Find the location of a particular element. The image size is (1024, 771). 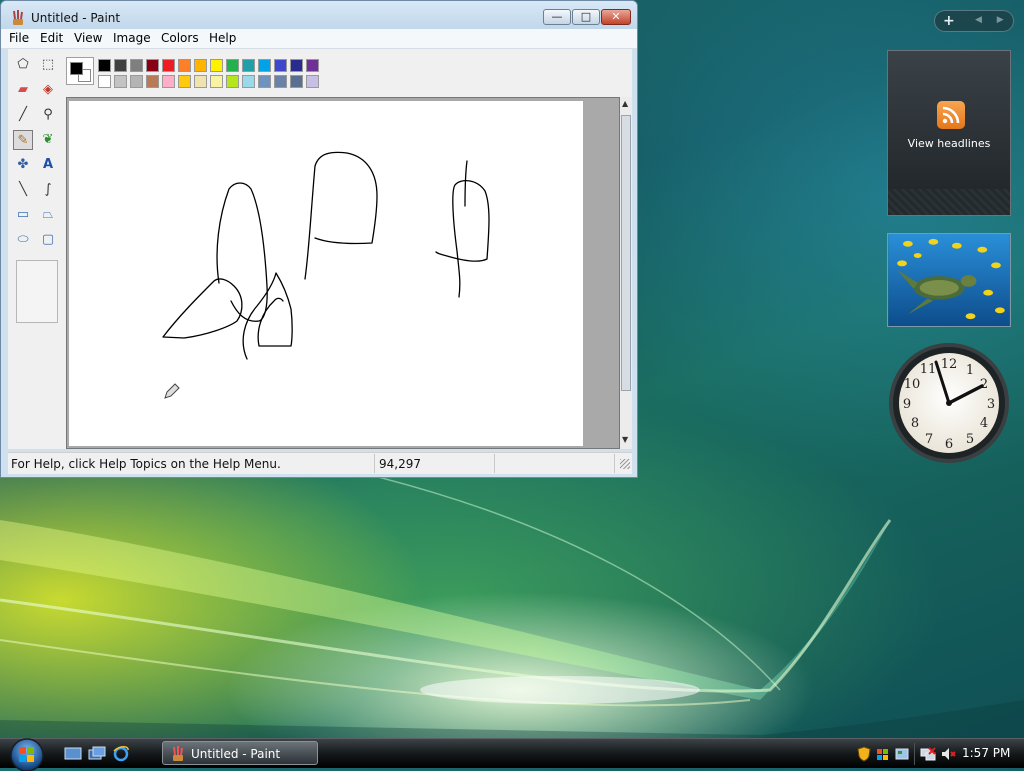

svg-text: 10 is located at coordinates (912, 384).